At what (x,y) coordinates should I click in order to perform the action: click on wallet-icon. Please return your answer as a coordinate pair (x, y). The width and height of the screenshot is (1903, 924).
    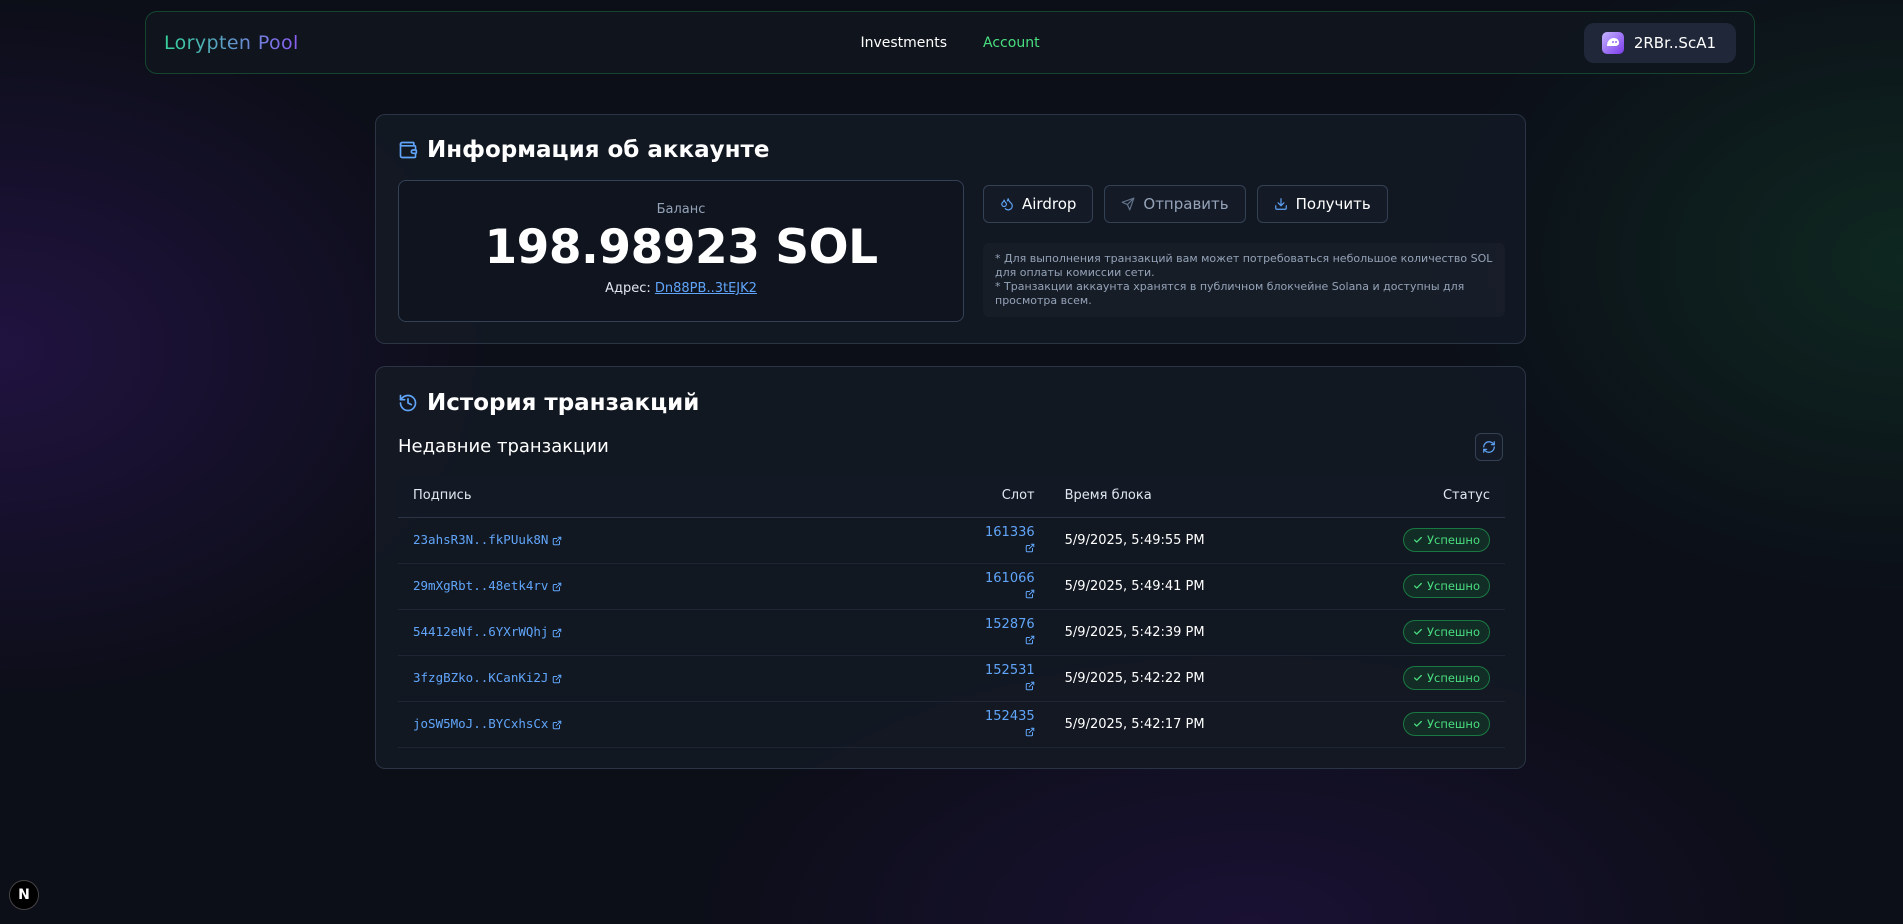
    Looking at the image, I should click on (408, 150).